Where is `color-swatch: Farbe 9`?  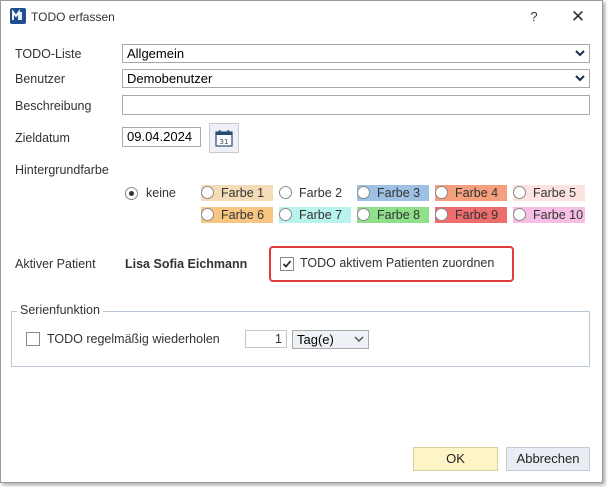 color-swatch: Farbe 9 is located at coordinates (471, 215).